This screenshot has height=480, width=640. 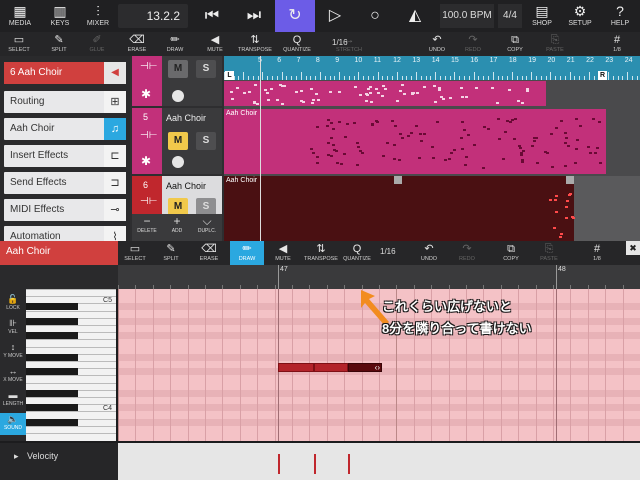 What do you see at coordinates (335, 16) in the screenshot?
I see `play-icon: ▷` at bounding box center [335, 16].